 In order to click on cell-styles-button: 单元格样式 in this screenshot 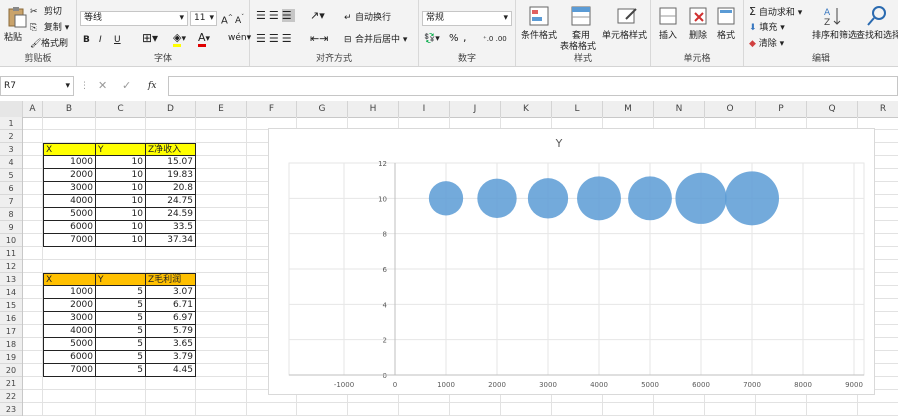, I will do `click(624, 36)`.